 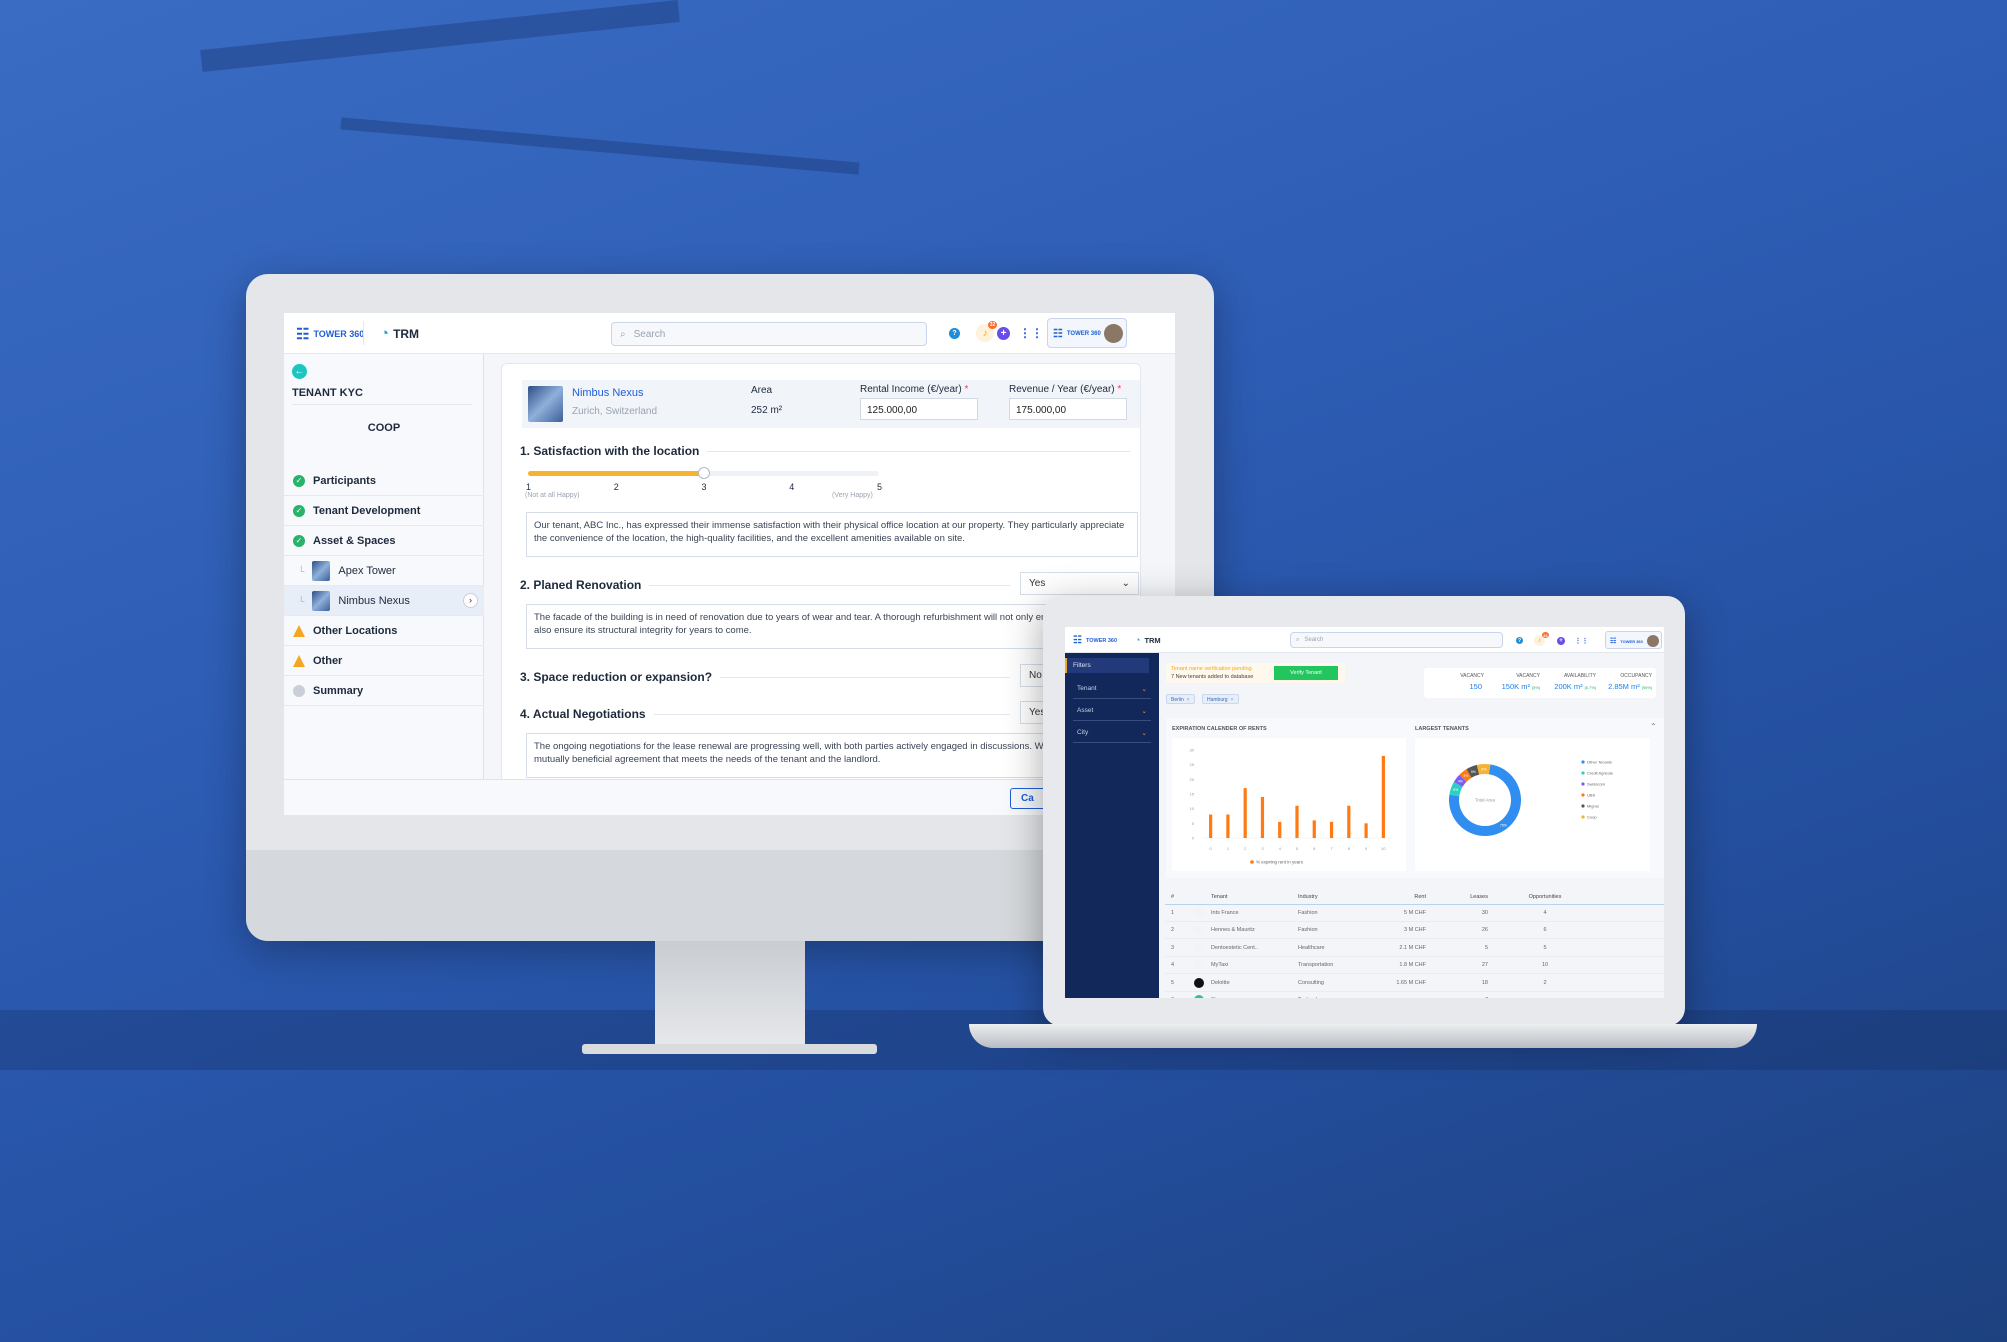 I want to click on filters-sidebar: Filters Tenant ⌄ Asset ⌄ City ⌄, so click(x=1112, y=825).